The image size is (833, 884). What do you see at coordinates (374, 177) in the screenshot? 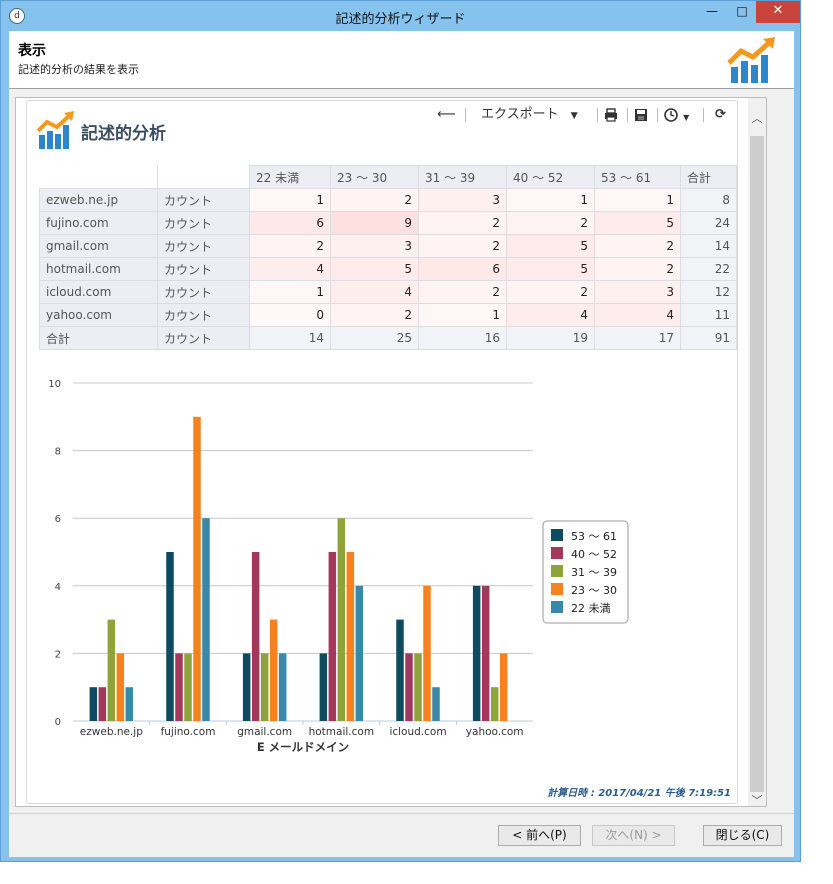
I see `column-header: 23 ～ 30` at bounding box center [374, 177].